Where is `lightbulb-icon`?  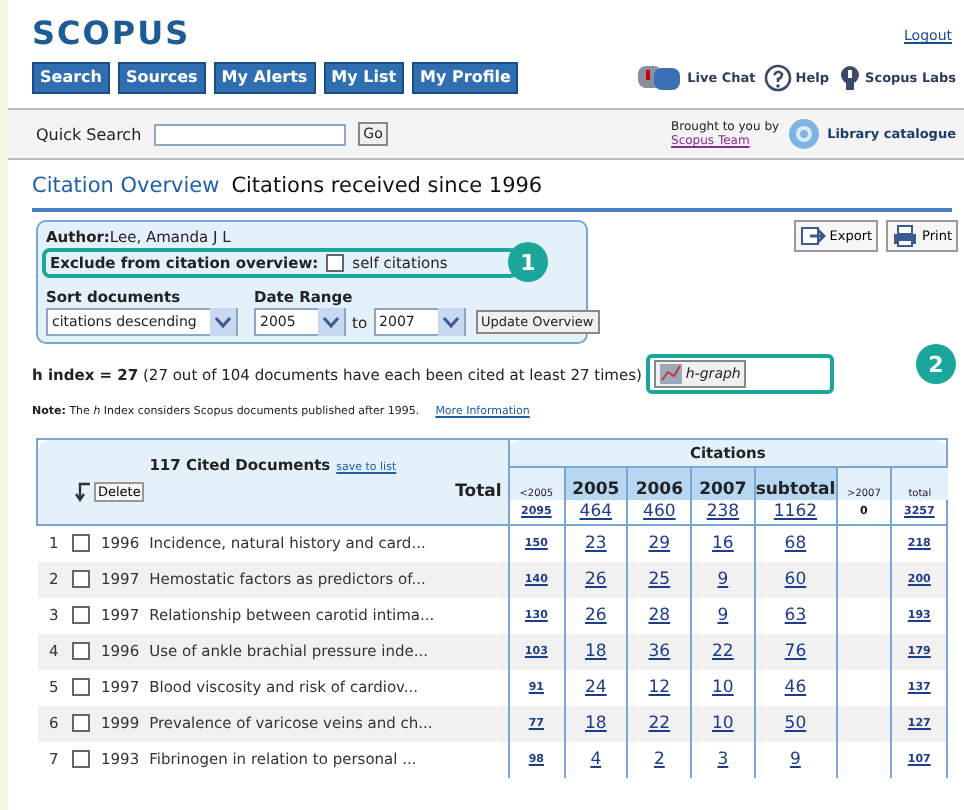
lightbulb-icon is located at coordinates (849, 78).